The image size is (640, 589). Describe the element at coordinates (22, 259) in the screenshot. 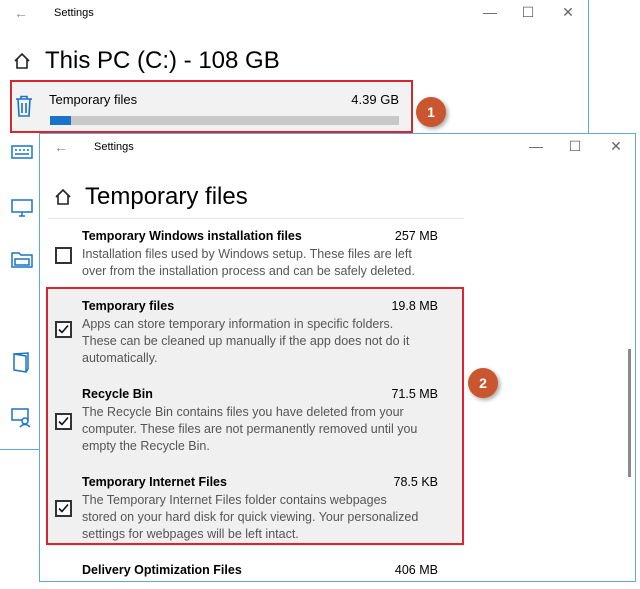

I see `folder-icon` at that location.